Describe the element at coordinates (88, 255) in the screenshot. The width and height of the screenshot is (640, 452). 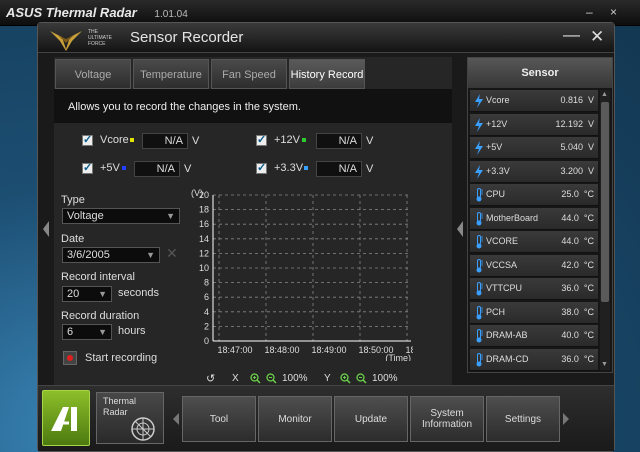
I see `date-select-value: 3/6/2005` at that location.